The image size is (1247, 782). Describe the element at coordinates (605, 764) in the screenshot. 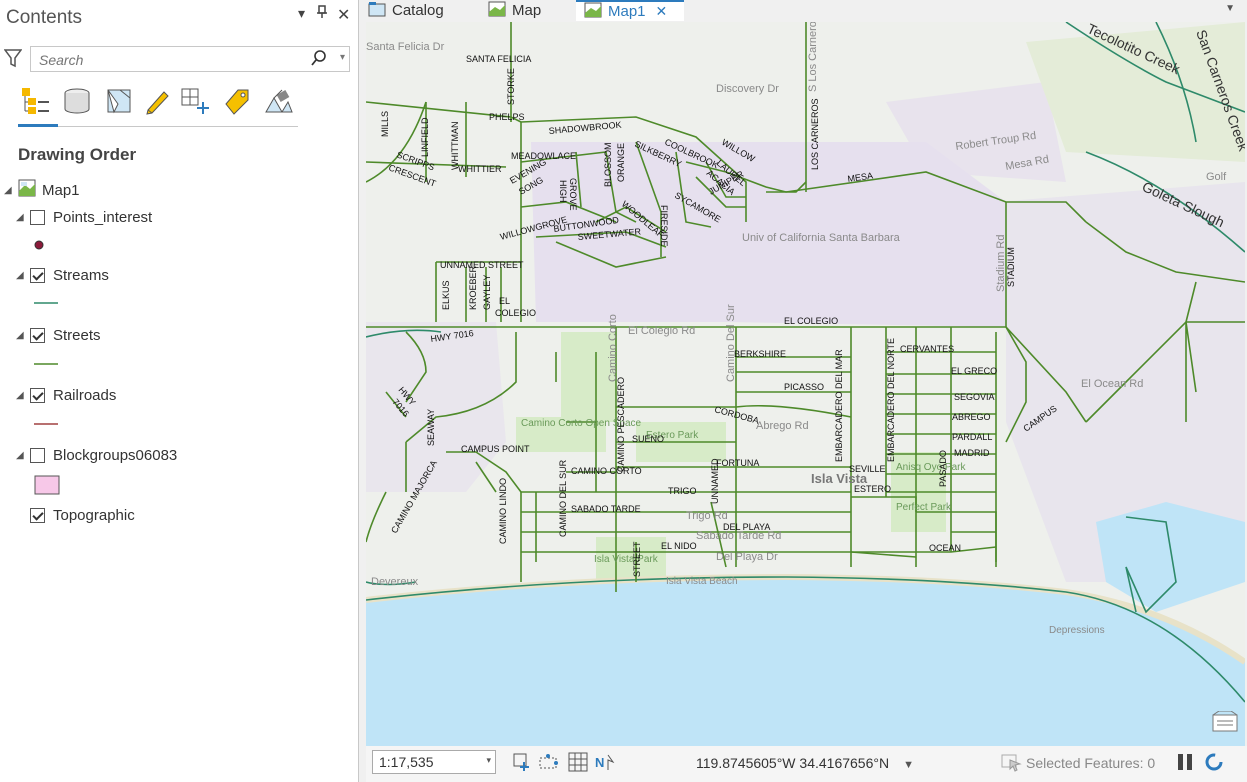

I see `north-arrow-icon: N` at that location.